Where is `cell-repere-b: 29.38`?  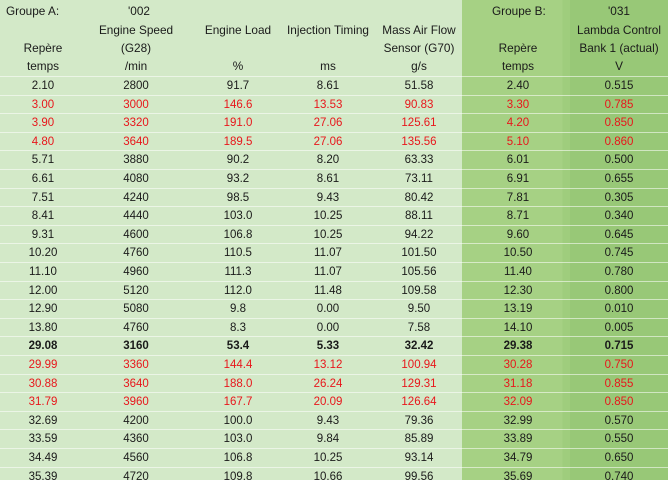 cell-repere-b: 29.38 is located at coordinates (518, 346).